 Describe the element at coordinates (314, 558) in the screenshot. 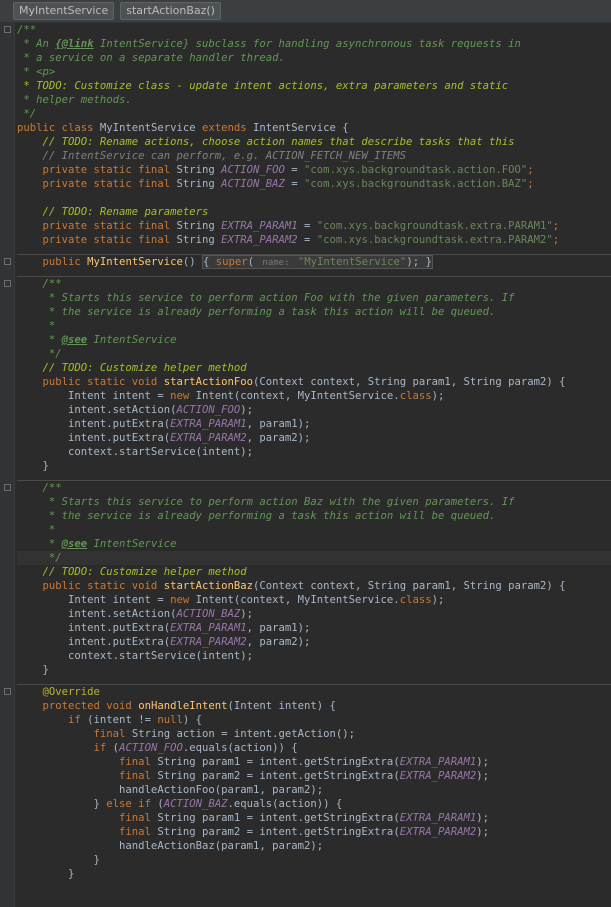

I see `code-line-current: */` at that location.